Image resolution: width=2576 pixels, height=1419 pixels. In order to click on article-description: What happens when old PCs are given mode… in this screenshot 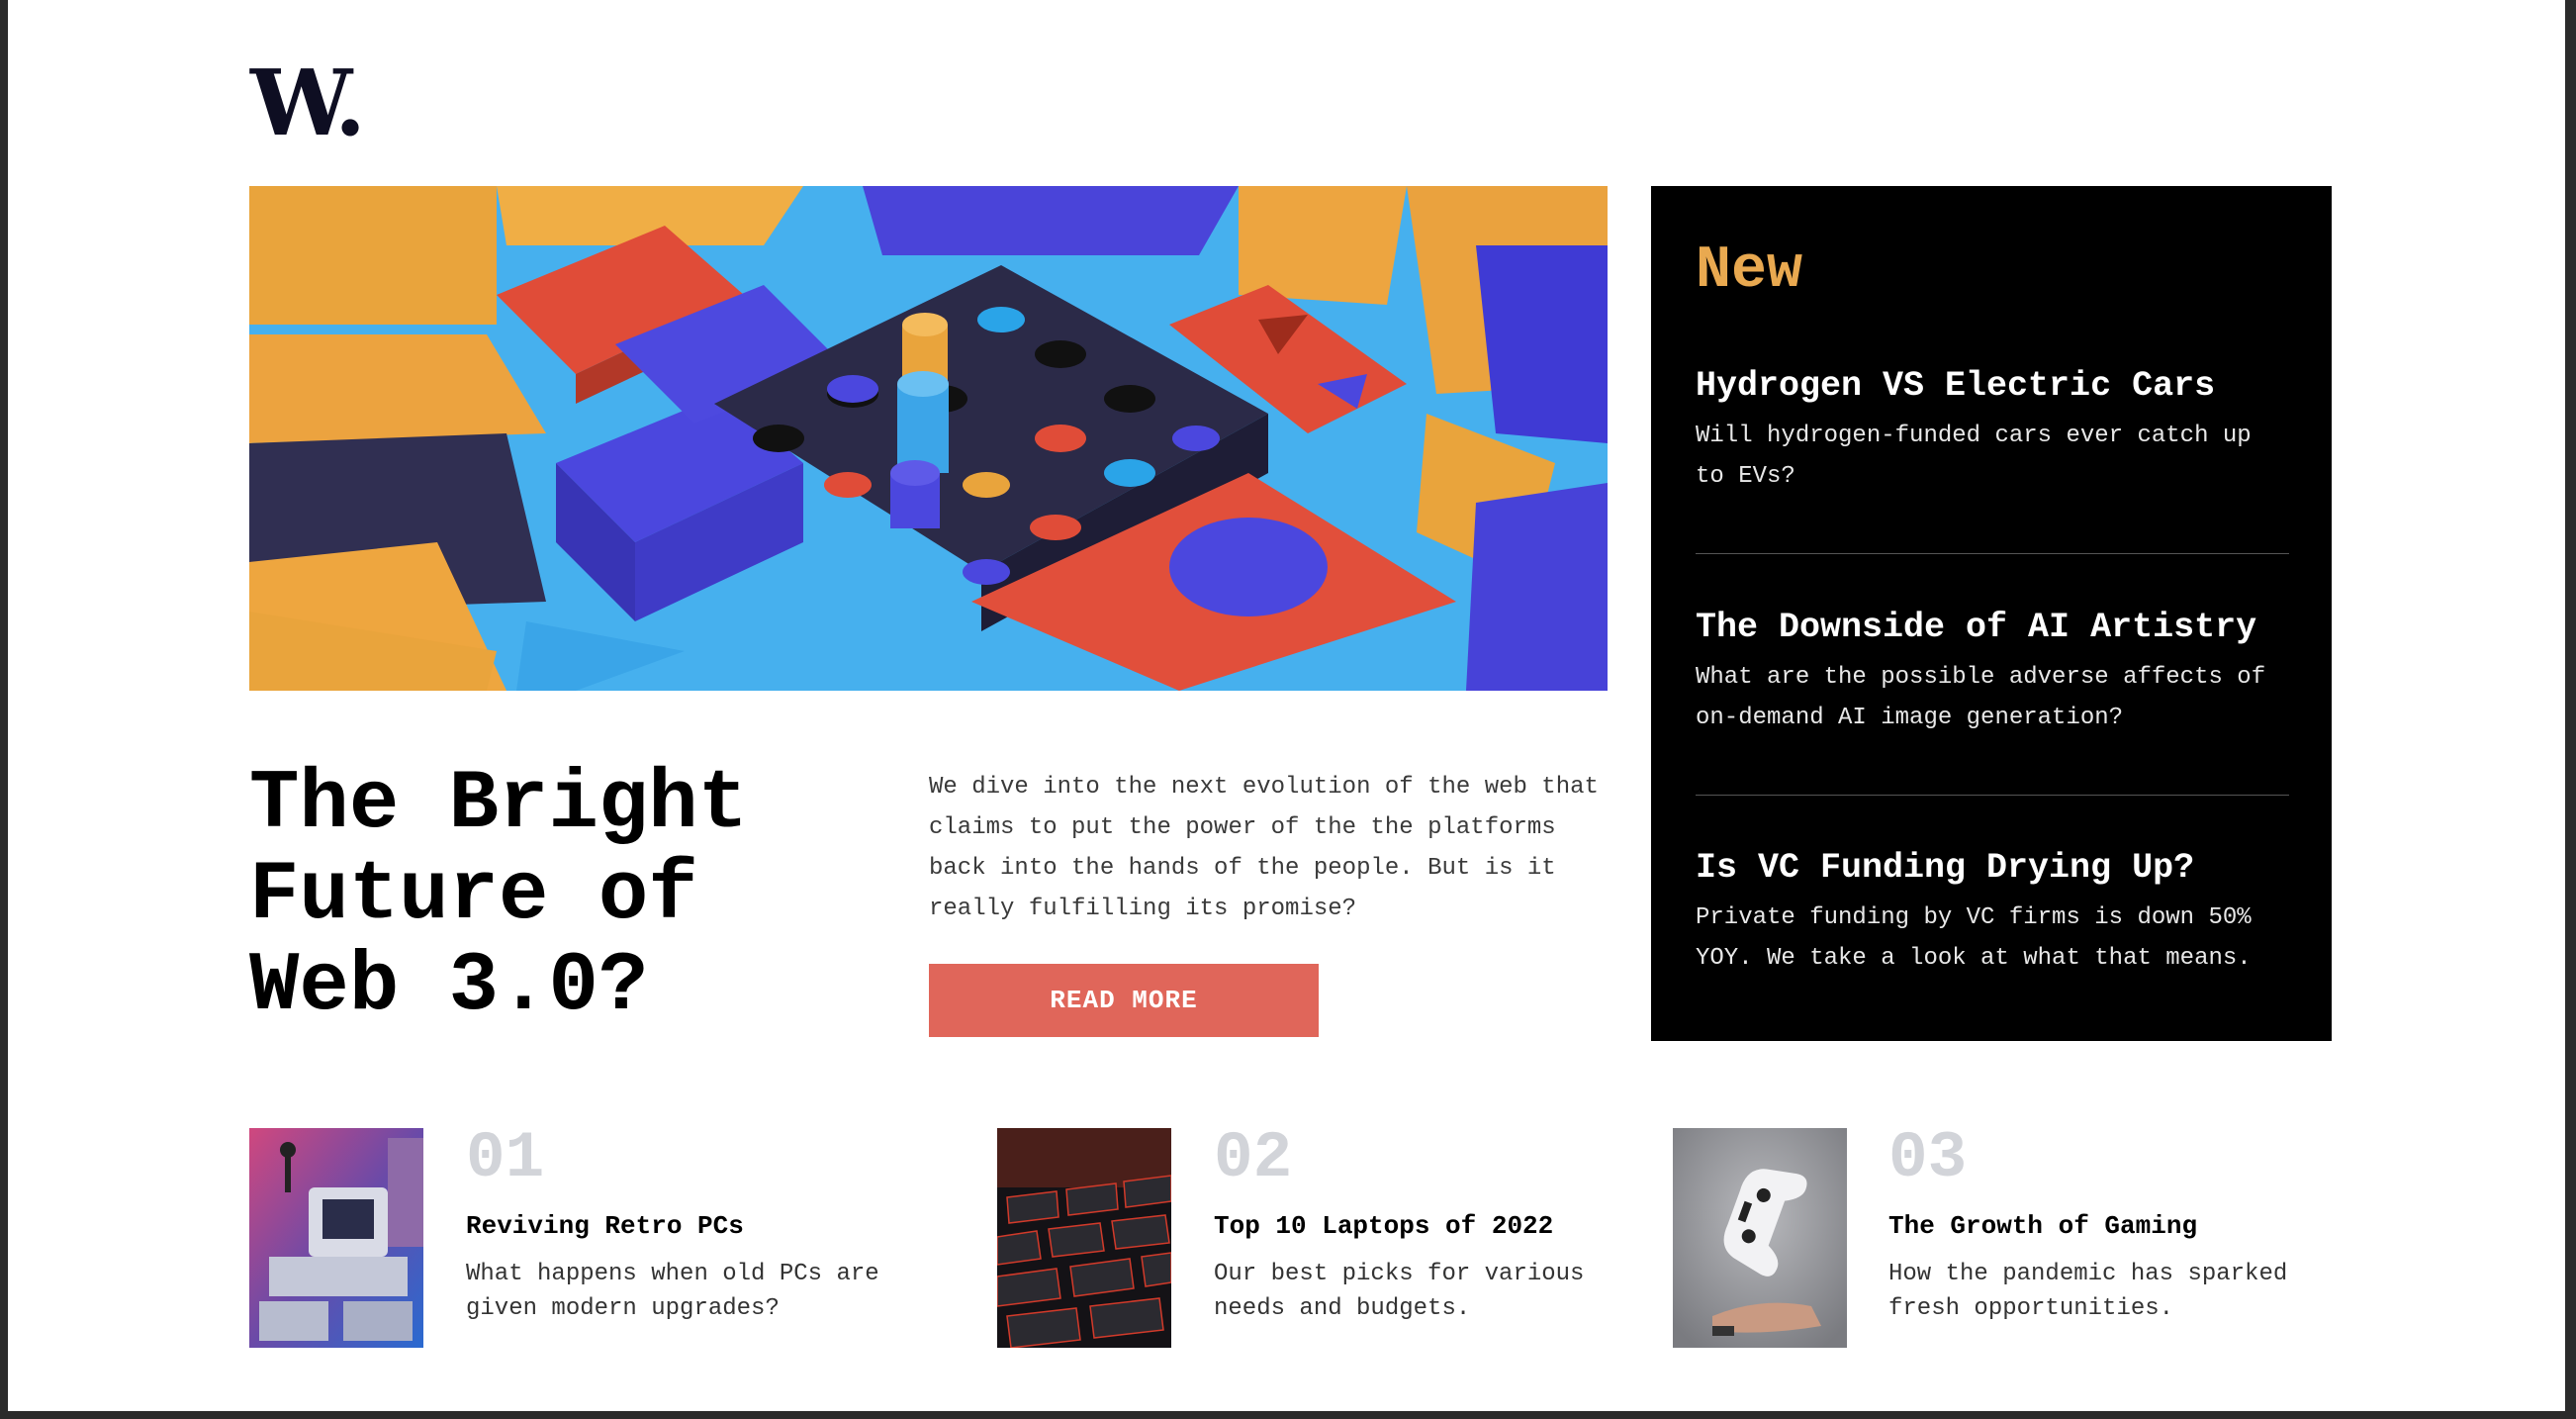, I will do `click(673, 1291)`.